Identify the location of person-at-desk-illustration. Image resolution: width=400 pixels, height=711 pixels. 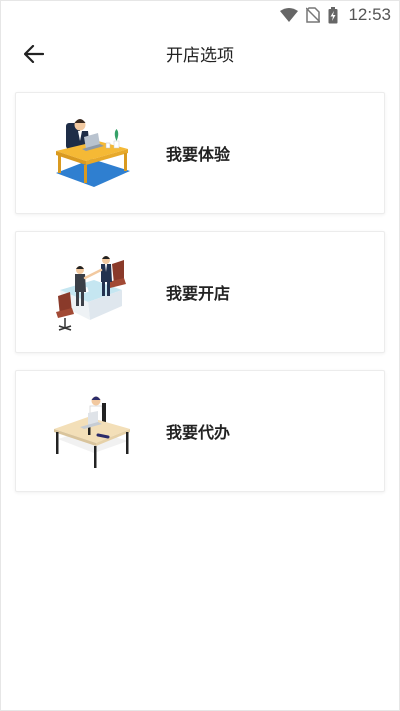
(92, 153).